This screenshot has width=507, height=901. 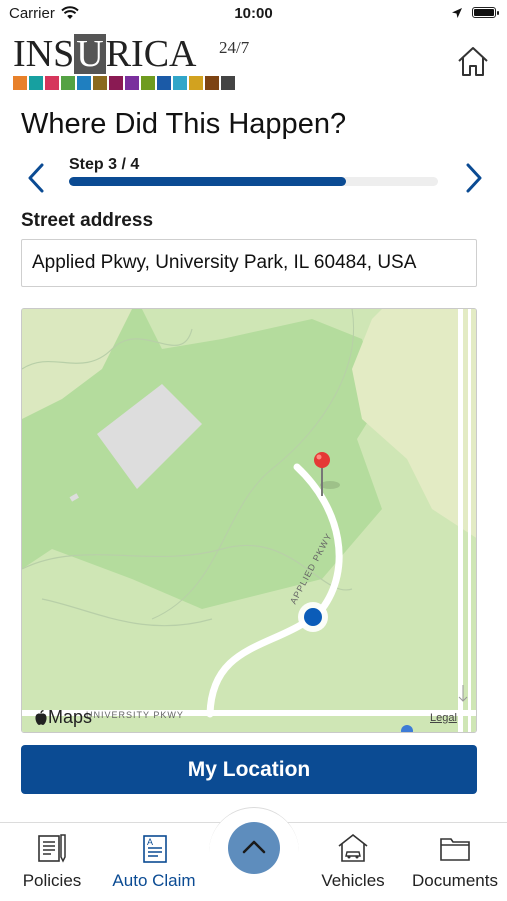 What do you see at coordinates (63, 717) in the screenshot?
I see `apple-maps-logo: Maps` at bounding box center [63, 717].